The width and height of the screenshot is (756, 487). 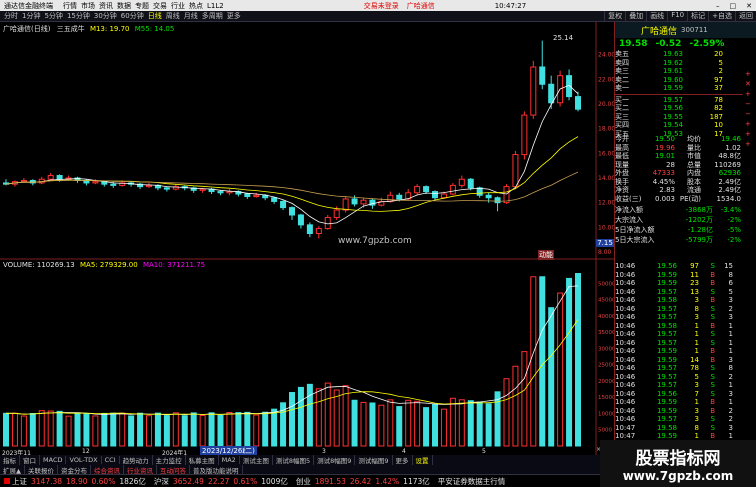 I want to click on extension-tab: 行业资讯, so click(x=140, y=469).